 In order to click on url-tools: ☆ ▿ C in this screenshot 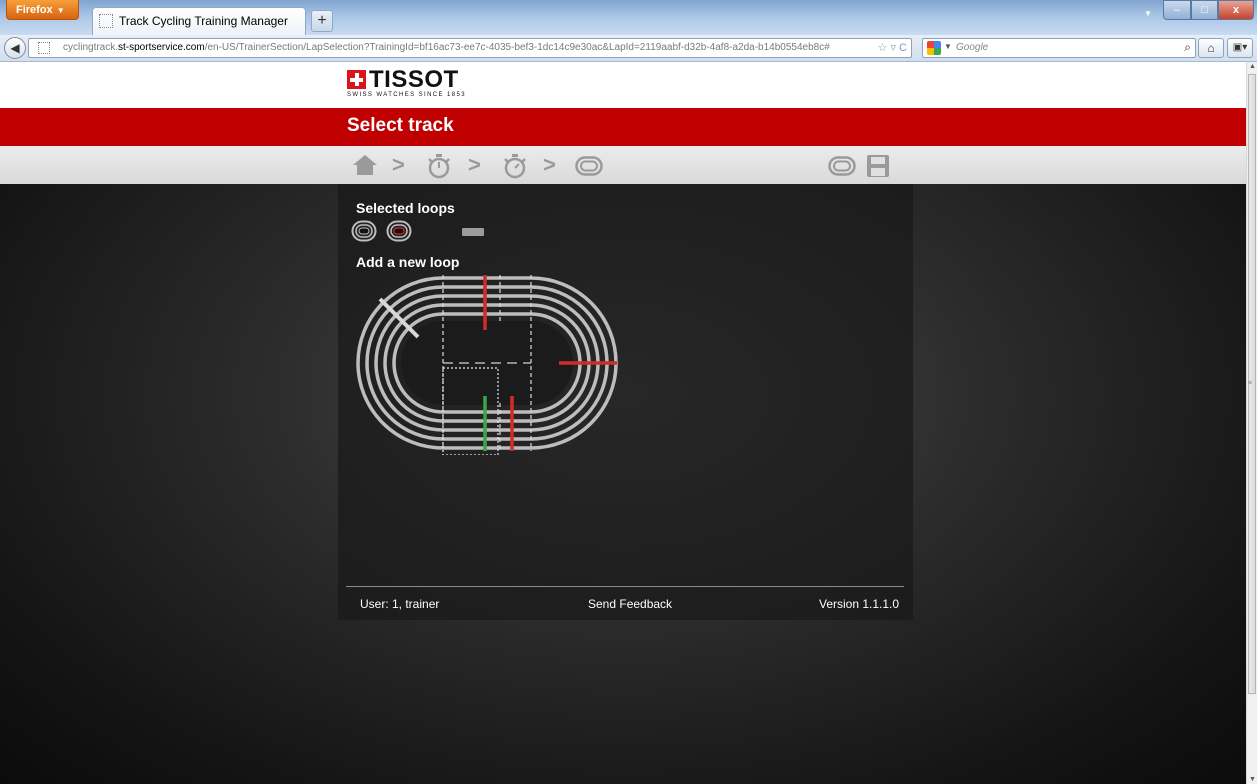, I will do `click(892, 47)`.